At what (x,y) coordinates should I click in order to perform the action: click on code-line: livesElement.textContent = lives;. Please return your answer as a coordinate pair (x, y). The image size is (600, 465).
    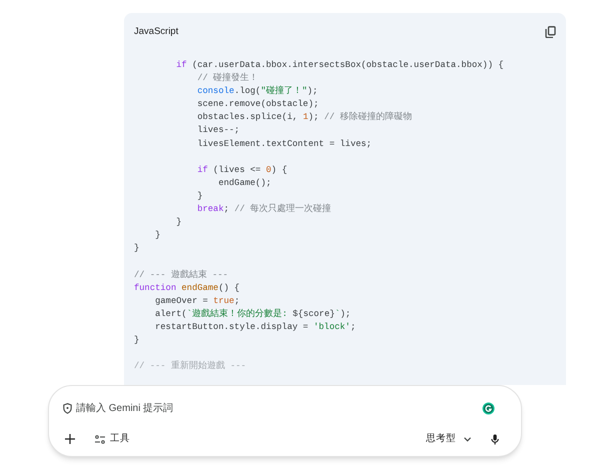
    Looking at the image, I should click on (284, 143).